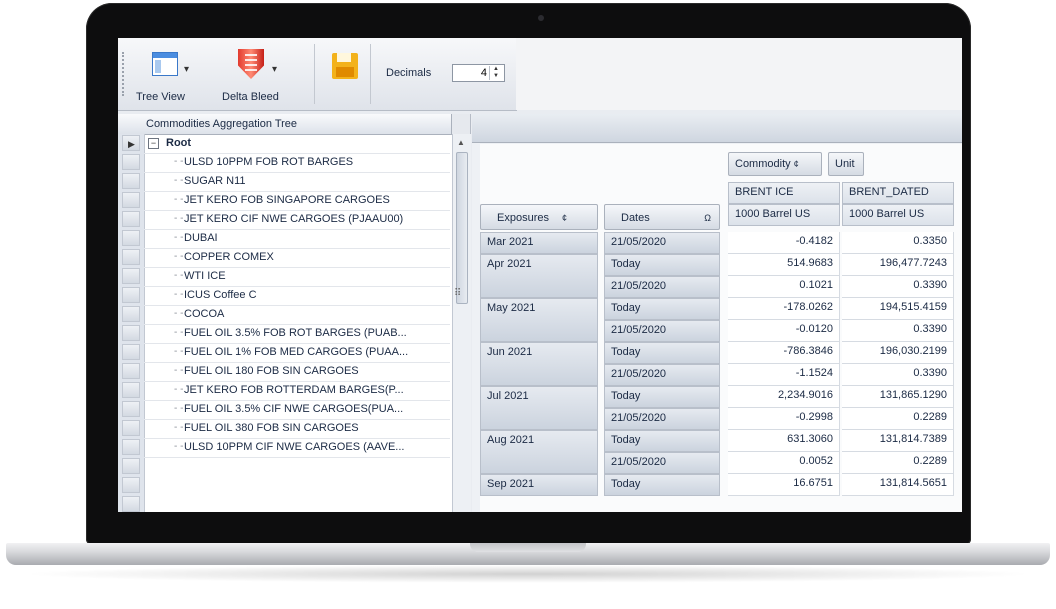 Image resolution: width=1056 pixels, height=609 pixels. Describe the element at coordinates (775, 164) in the screenshot. I see `commodity-field-button: Commodity ¢` at that location.